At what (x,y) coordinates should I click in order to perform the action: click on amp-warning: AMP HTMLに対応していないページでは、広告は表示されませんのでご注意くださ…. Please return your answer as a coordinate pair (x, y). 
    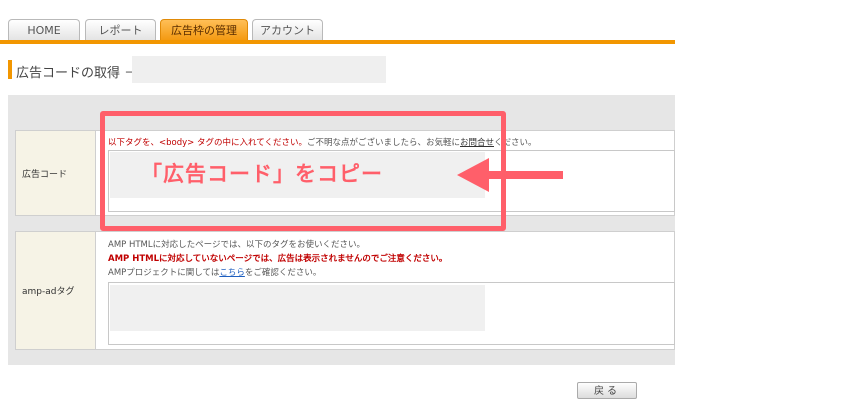
    Looking at the image, I should click on (278, 259).